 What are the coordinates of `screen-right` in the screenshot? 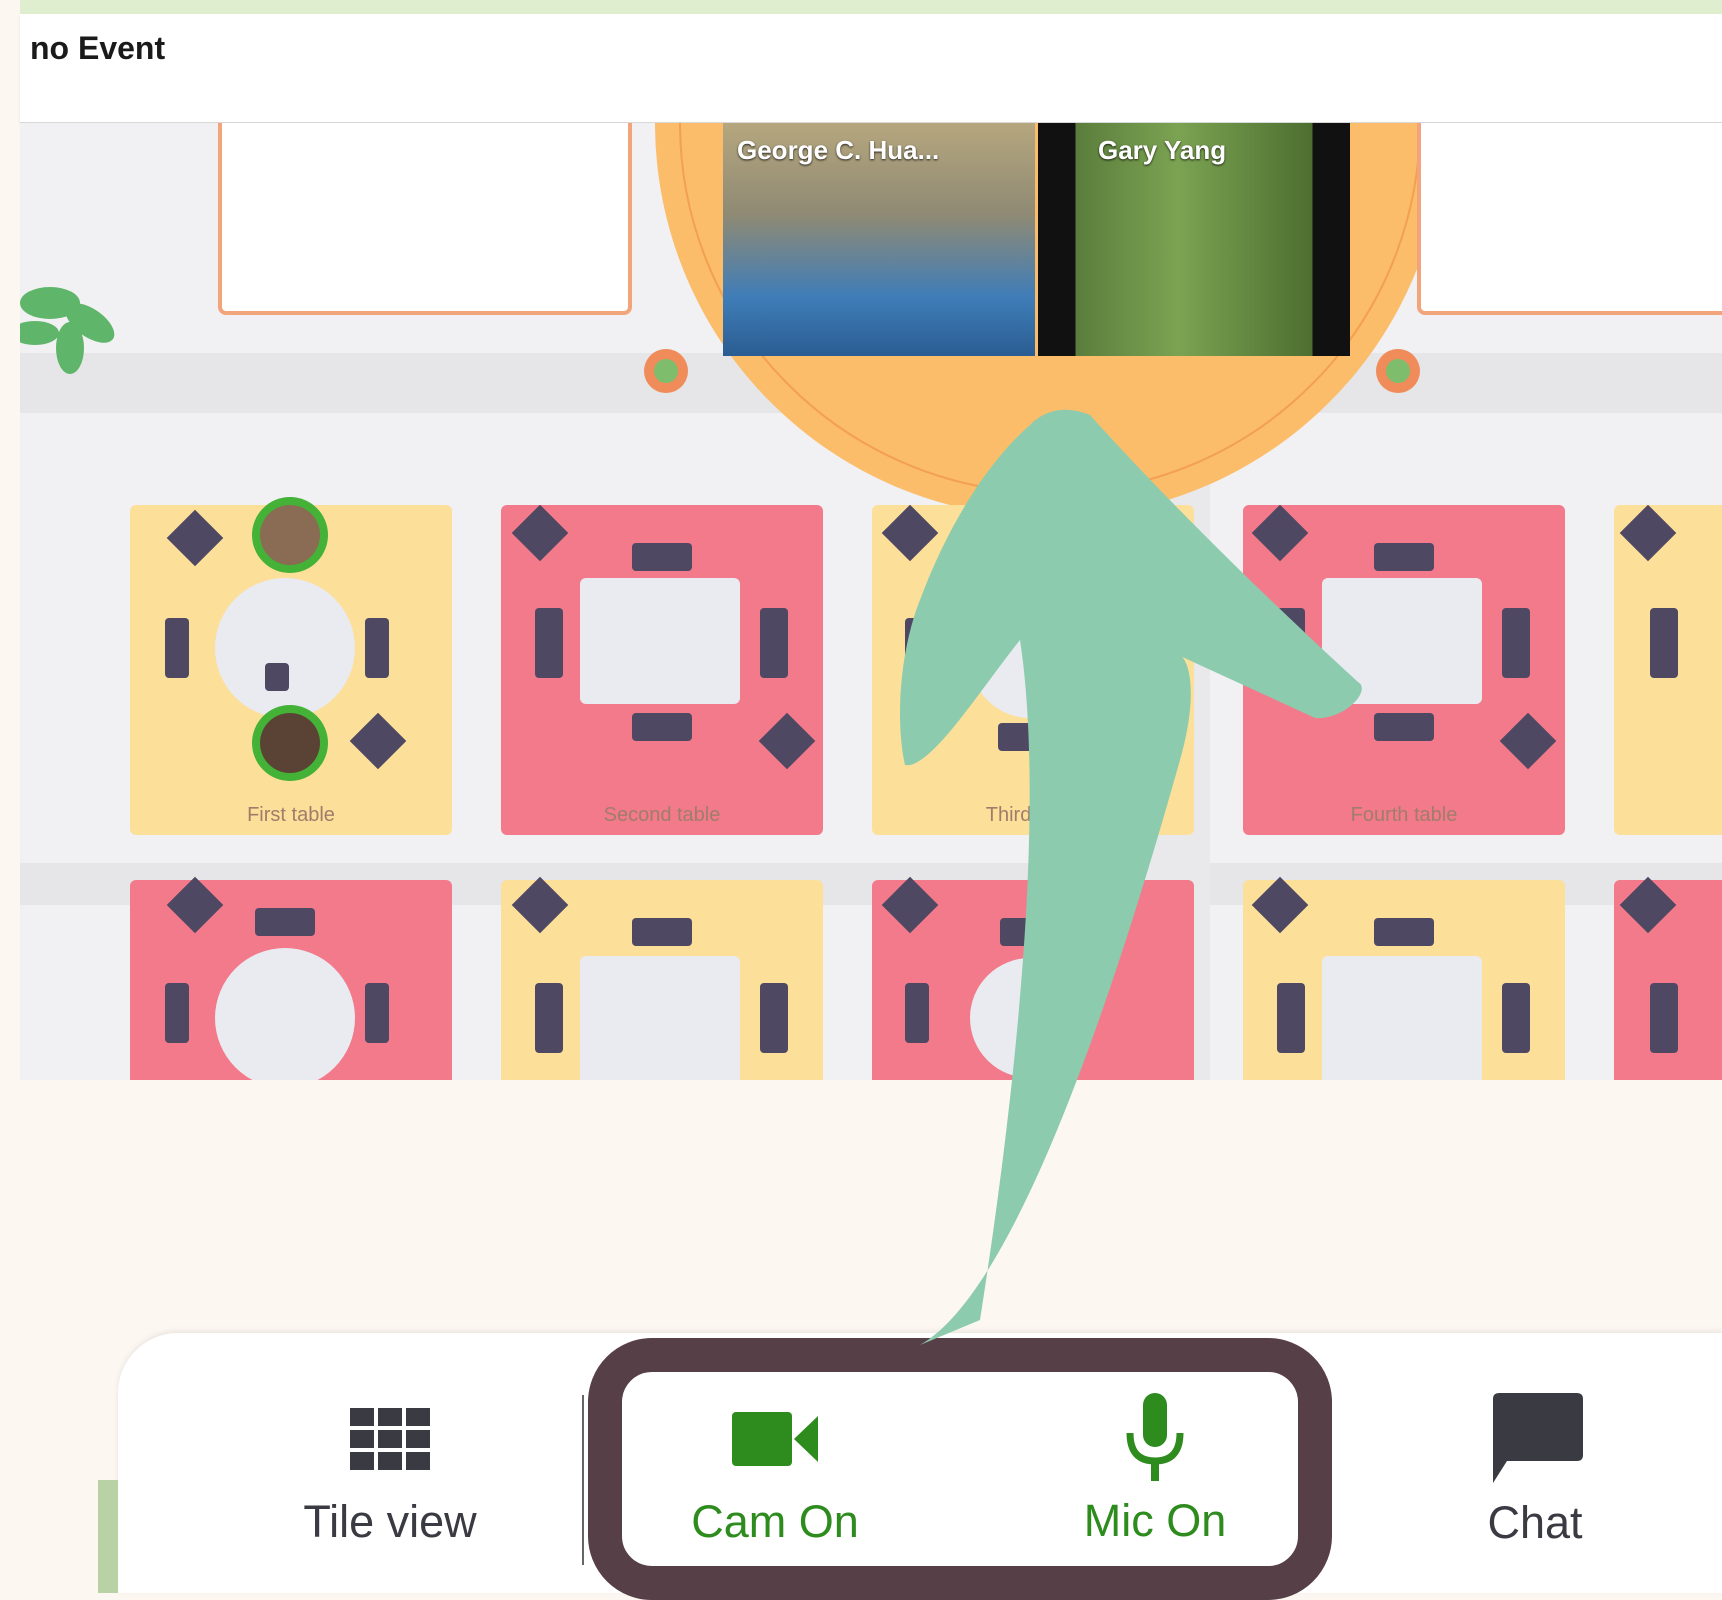 It's located at (1569, 219).